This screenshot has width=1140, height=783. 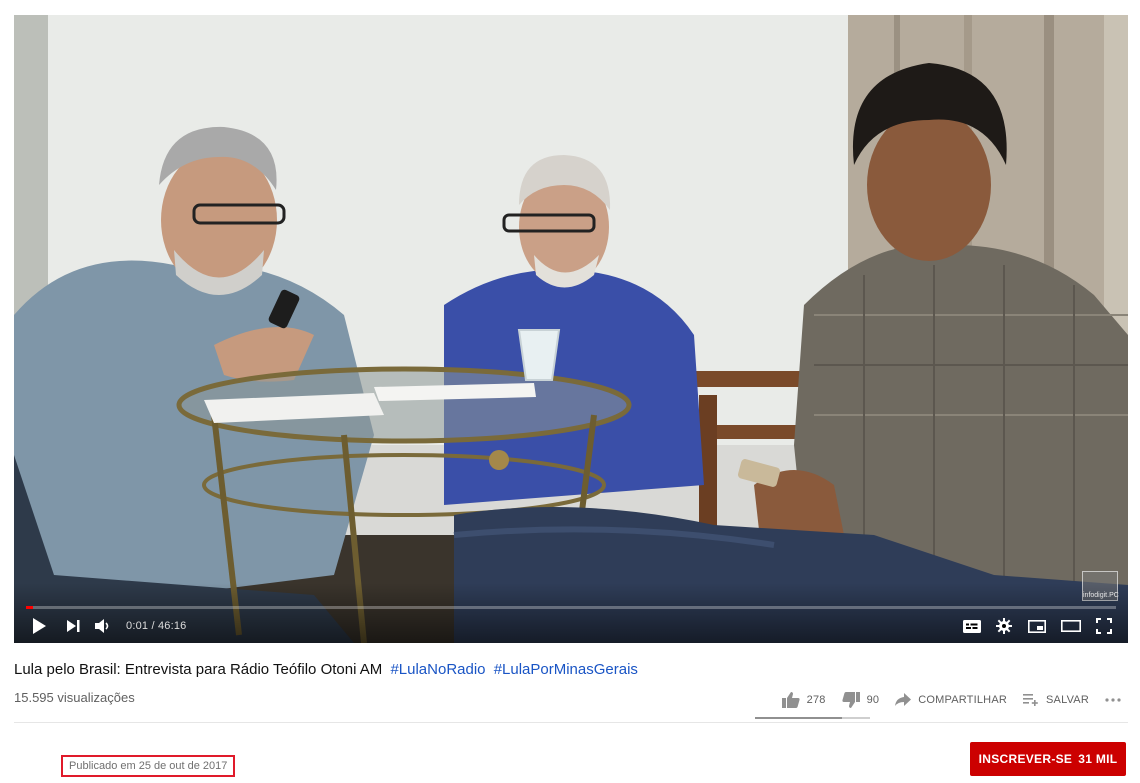 I want to click on share-label: COMPARTILHAR, so click(x=963, y=700).